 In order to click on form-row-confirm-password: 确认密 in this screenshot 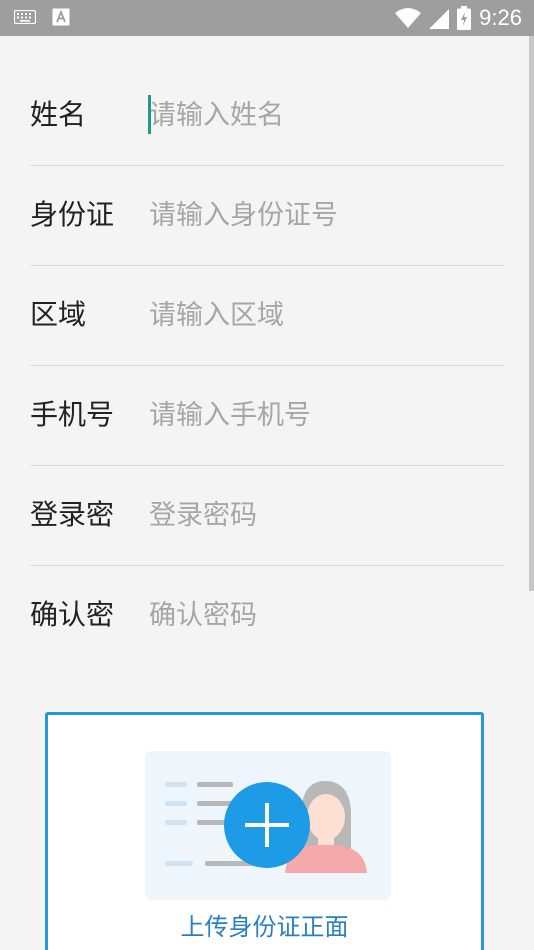, I will do `click(267, 615)`.